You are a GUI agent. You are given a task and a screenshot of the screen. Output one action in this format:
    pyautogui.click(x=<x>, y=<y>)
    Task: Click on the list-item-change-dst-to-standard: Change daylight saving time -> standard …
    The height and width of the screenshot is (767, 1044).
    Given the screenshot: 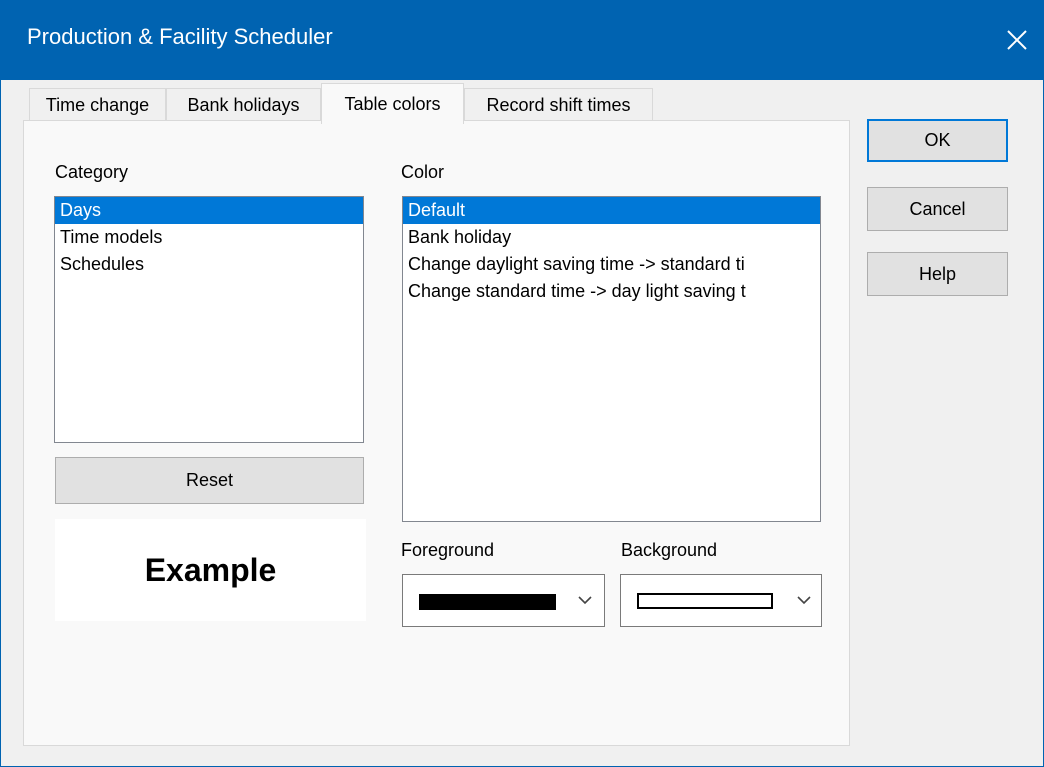 What is the action you would take?
    pyautogui.click(x=611, y=264)
    